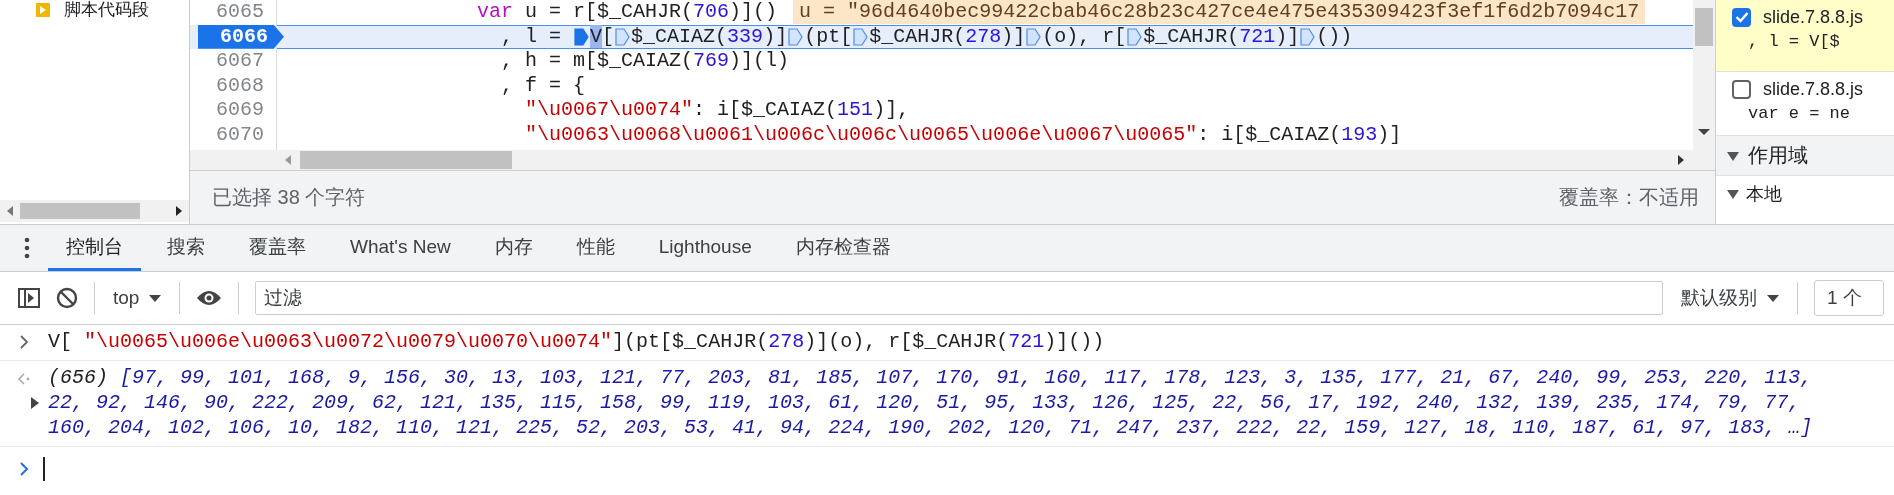 The image size is (1894, 495). What do you see at coordinates (645, 61) in the screenshot?
I see `code-text: , h = m[$_CAIAZ(769)](l)` at bounding box center [645, 61].